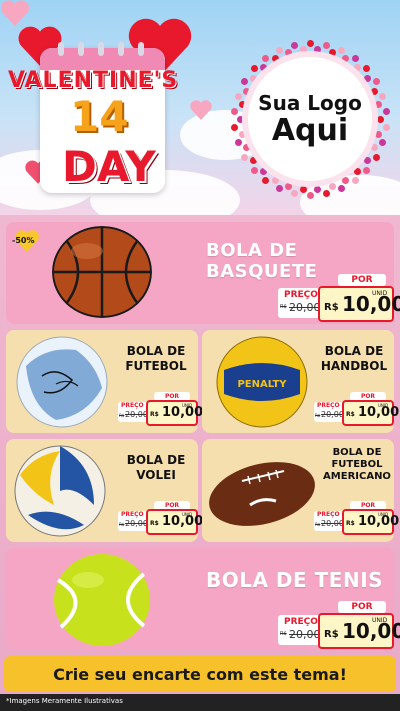 This screenshot has height=711, width=400. I want to click on logo-circle: Sua Logo Aqui, so click(310, 119).